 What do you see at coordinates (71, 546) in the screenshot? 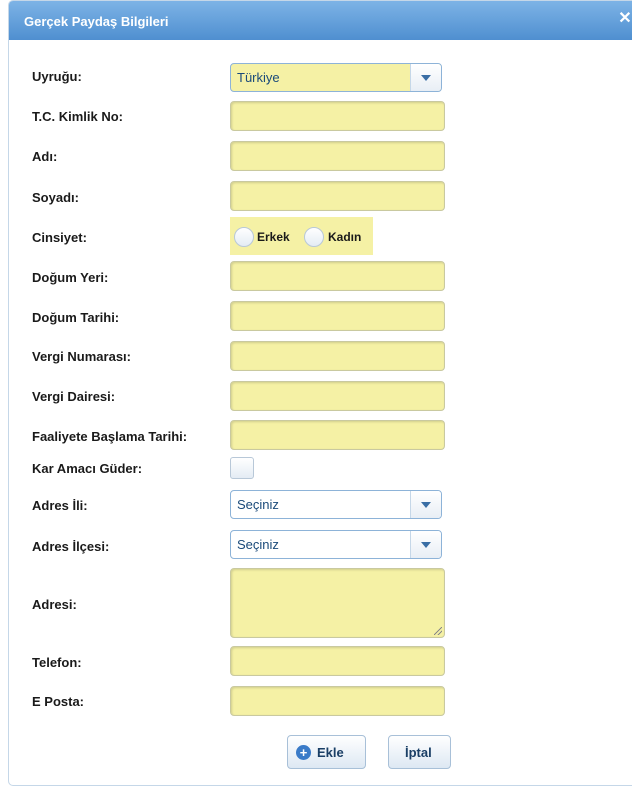
I see `adres-ilcesi-label: Adres İlçesi:` at bounding box center [71, 546].